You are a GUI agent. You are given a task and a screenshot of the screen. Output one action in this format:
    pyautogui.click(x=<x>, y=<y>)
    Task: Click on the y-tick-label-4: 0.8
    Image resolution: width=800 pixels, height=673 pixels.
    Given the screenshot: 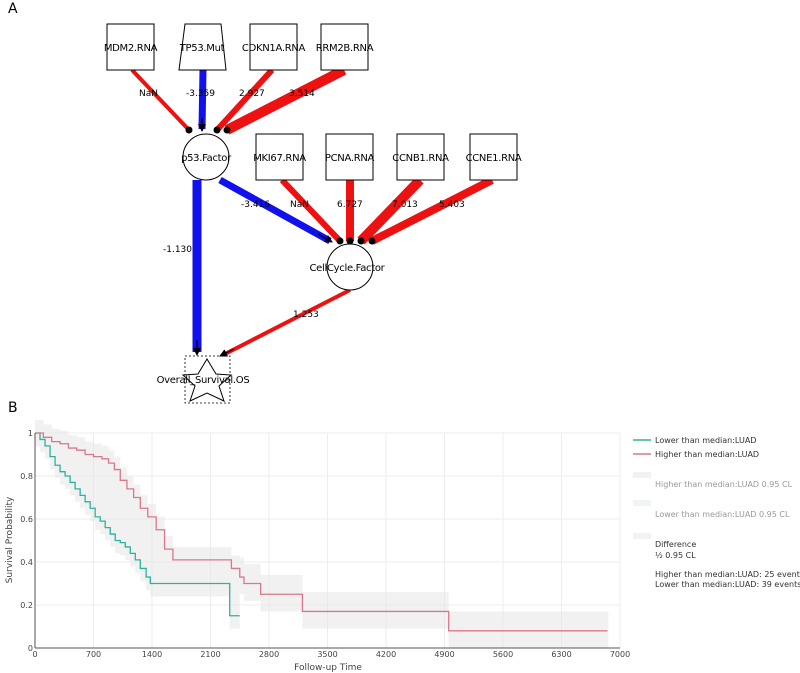 What is the action you would take?
    pyautogui.click(x=26, y=476)
    